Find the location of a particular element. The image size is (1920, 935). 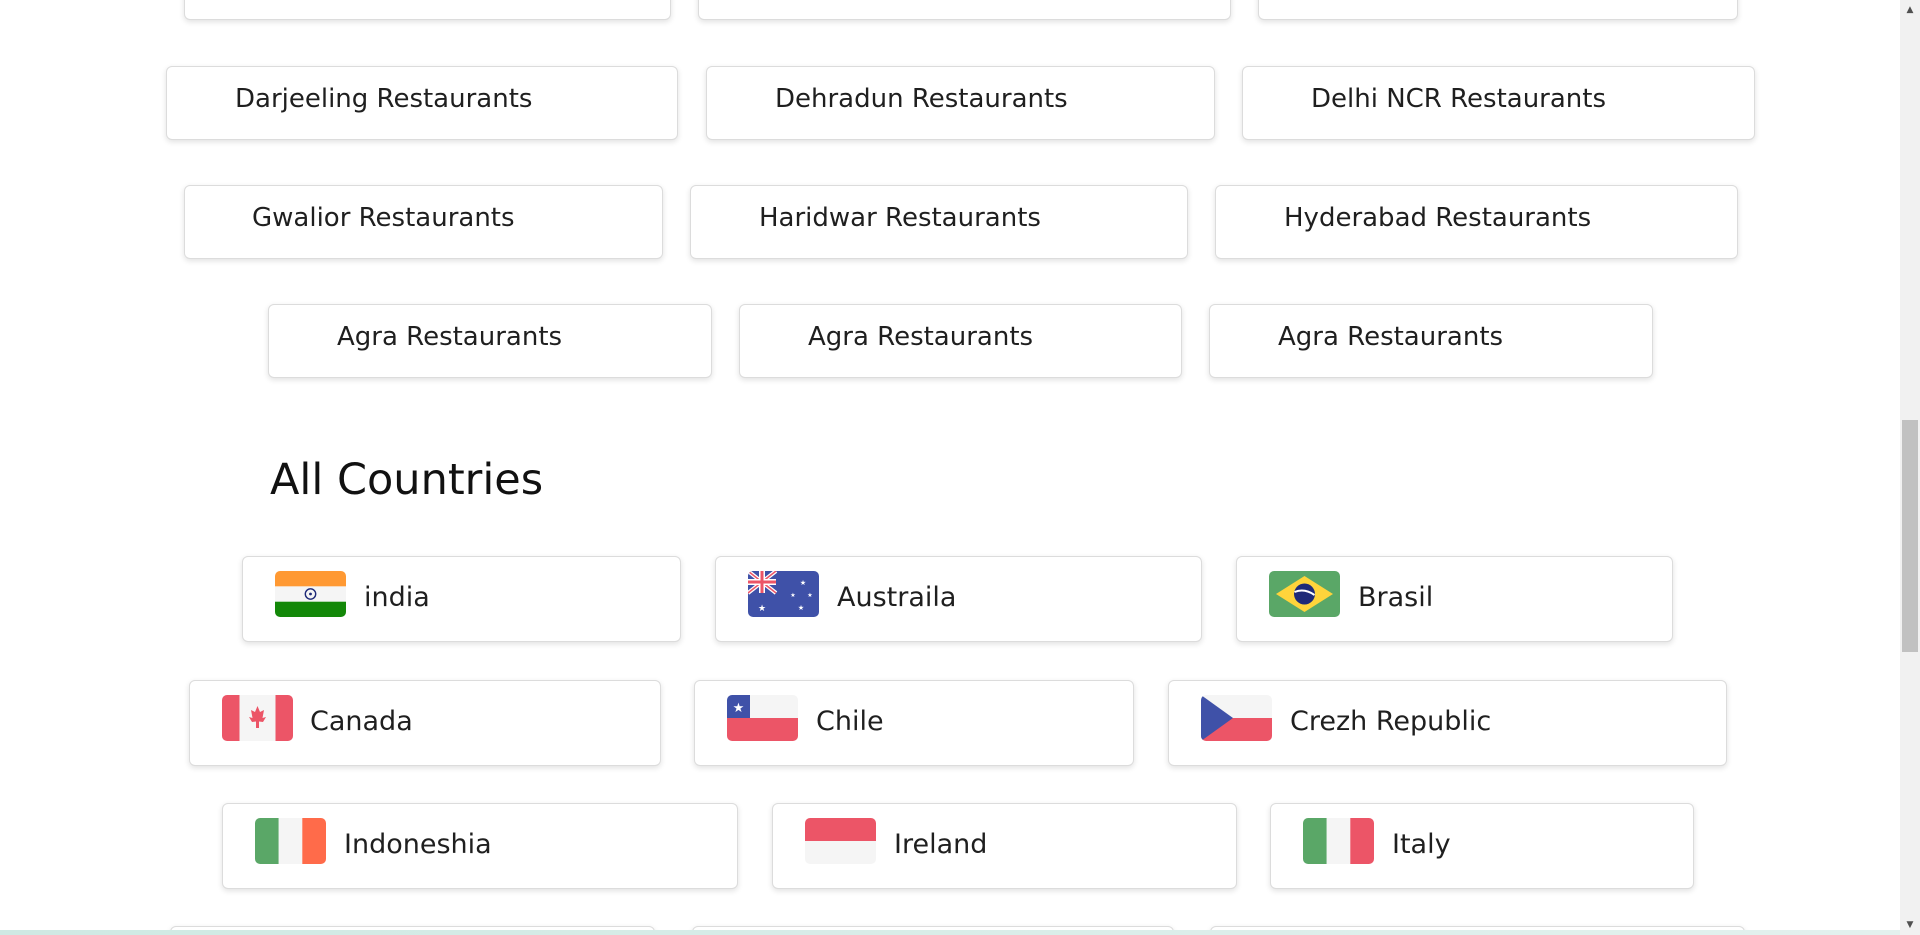

restaurant-card-hyderabad: Hyderabad Restaurants is located at coordinates (1476, 222).